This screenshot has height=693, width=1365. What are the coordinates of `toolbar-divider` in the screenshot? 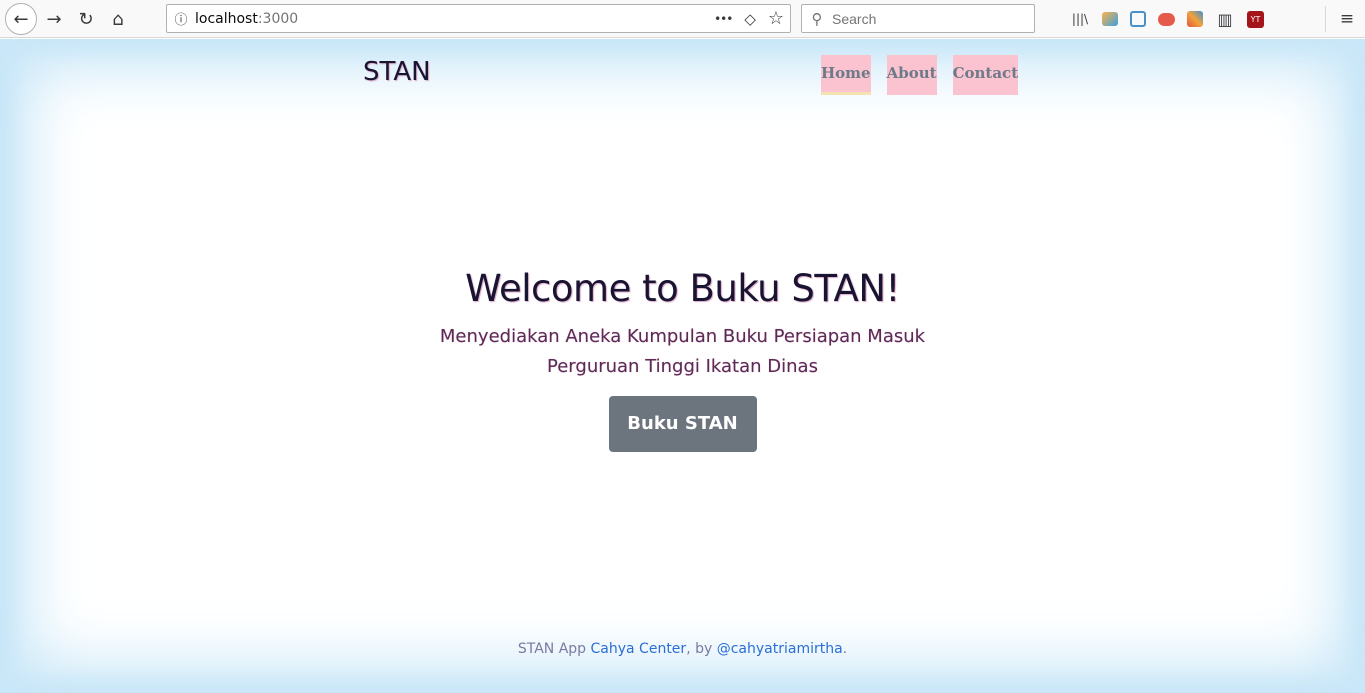 It's located at (1325, 19).